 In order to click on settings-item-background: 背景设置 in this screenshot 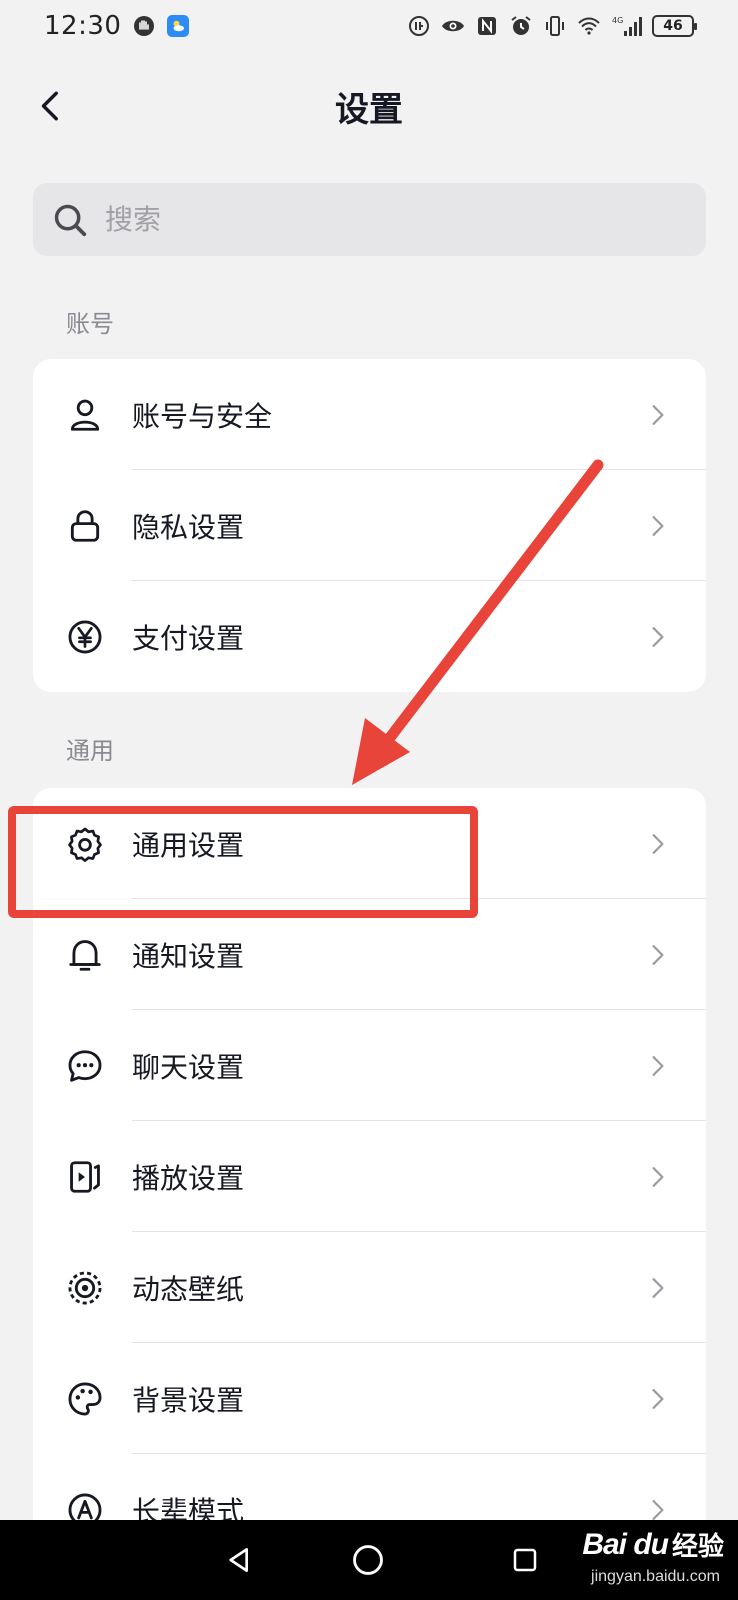, I will do `click(369, 1398)`.